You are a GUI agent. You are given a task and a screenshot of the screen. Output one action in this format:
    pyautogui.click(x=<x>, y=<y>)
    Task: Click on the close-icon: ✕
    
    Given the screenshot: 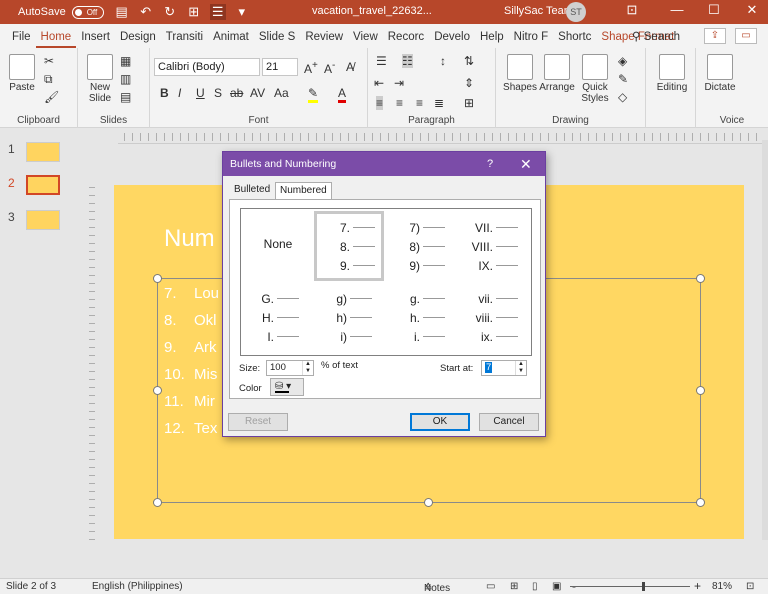 What is the action you would take?
    pyautogui.click(x=526, y=164)
    